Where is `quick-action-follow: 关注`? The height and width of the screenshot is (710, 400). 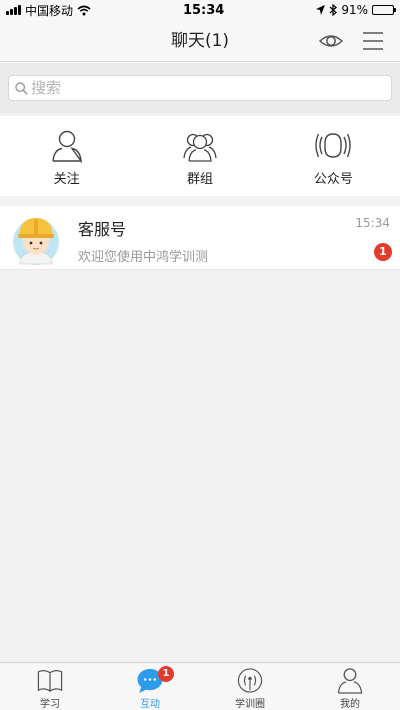 quick-action-follow: 关注 is located at coordinates (66, 156).